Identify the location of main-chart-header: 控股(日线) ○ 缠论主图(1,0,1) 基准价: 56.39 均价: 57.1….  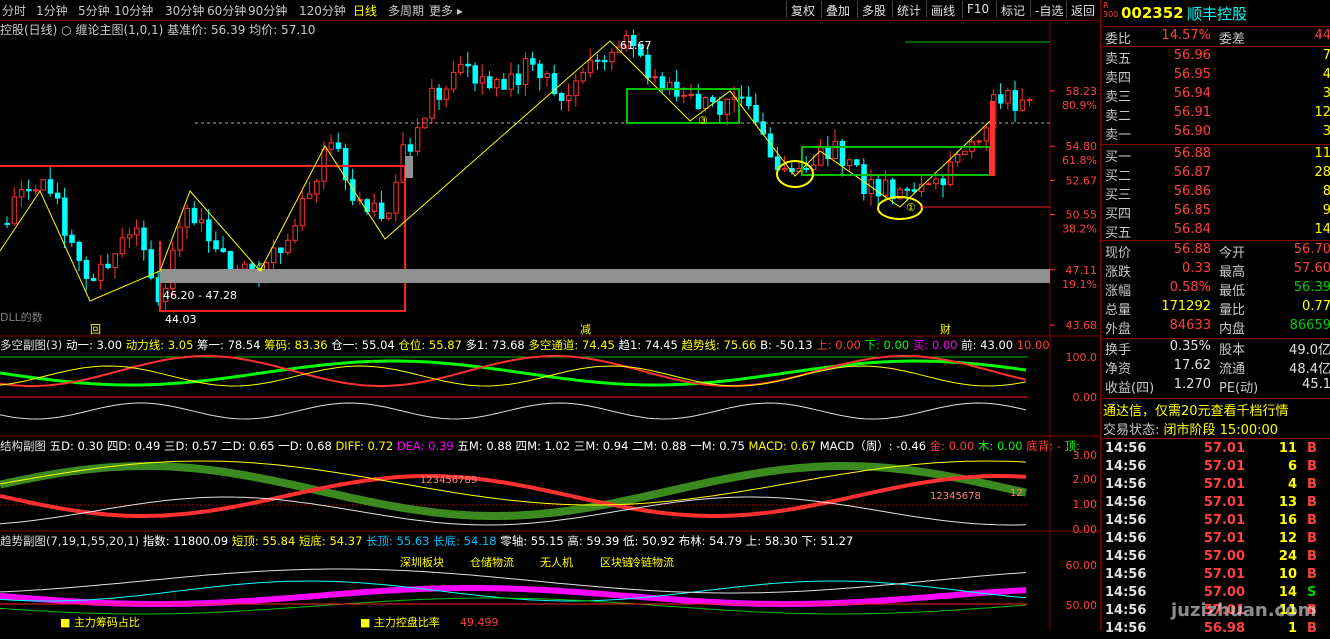
(157, 29).